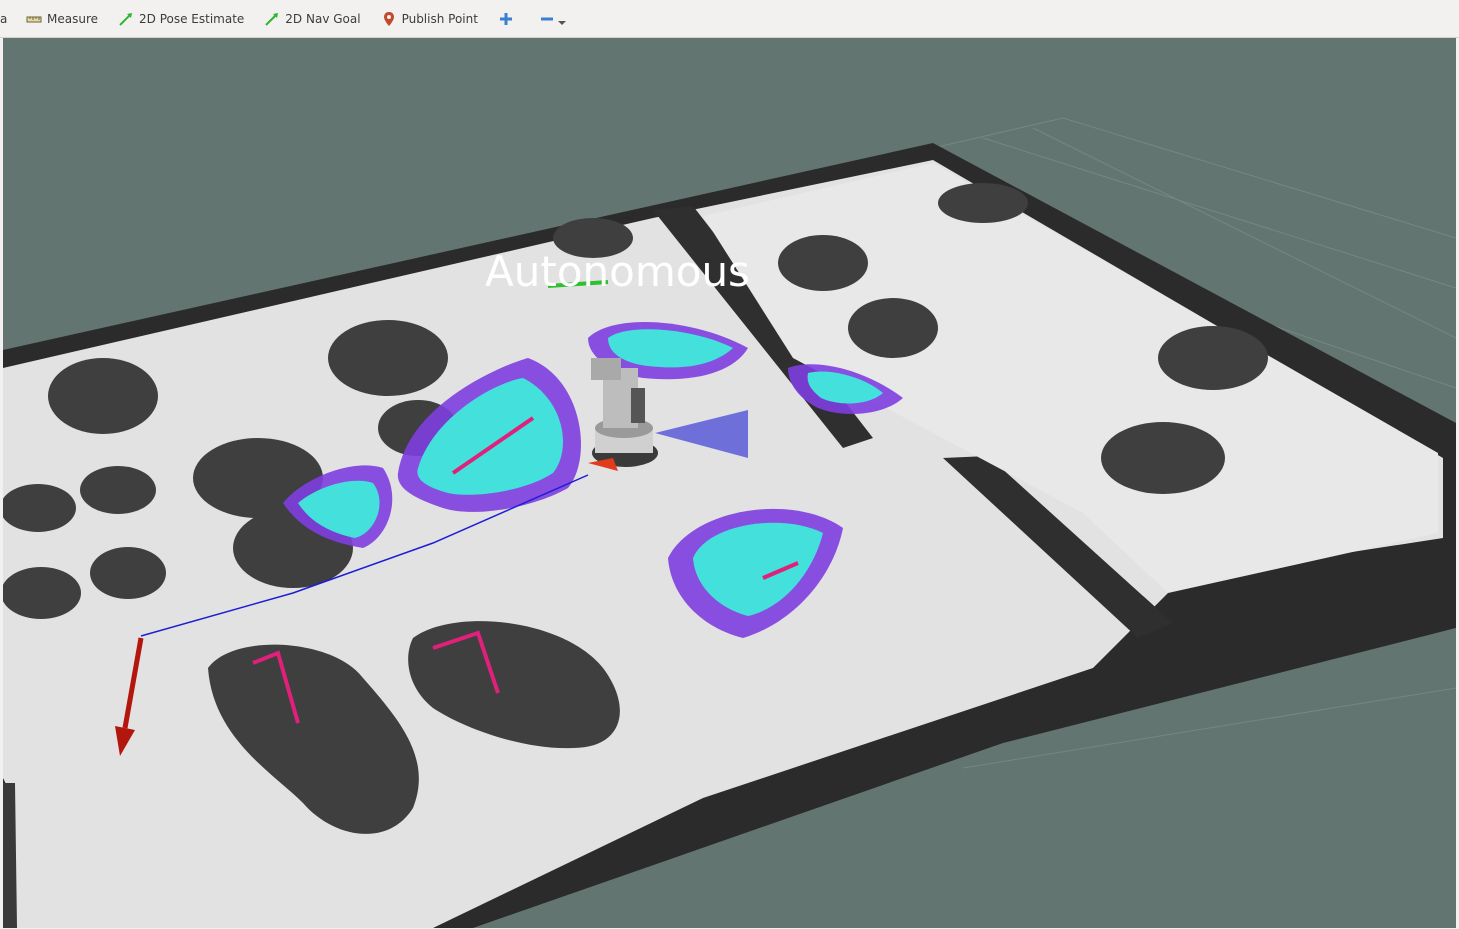  What do you see at coordinates (561, 20) in the screenshot?
I see `dropdown-arrow-icon` at bounding box center [561, 20].